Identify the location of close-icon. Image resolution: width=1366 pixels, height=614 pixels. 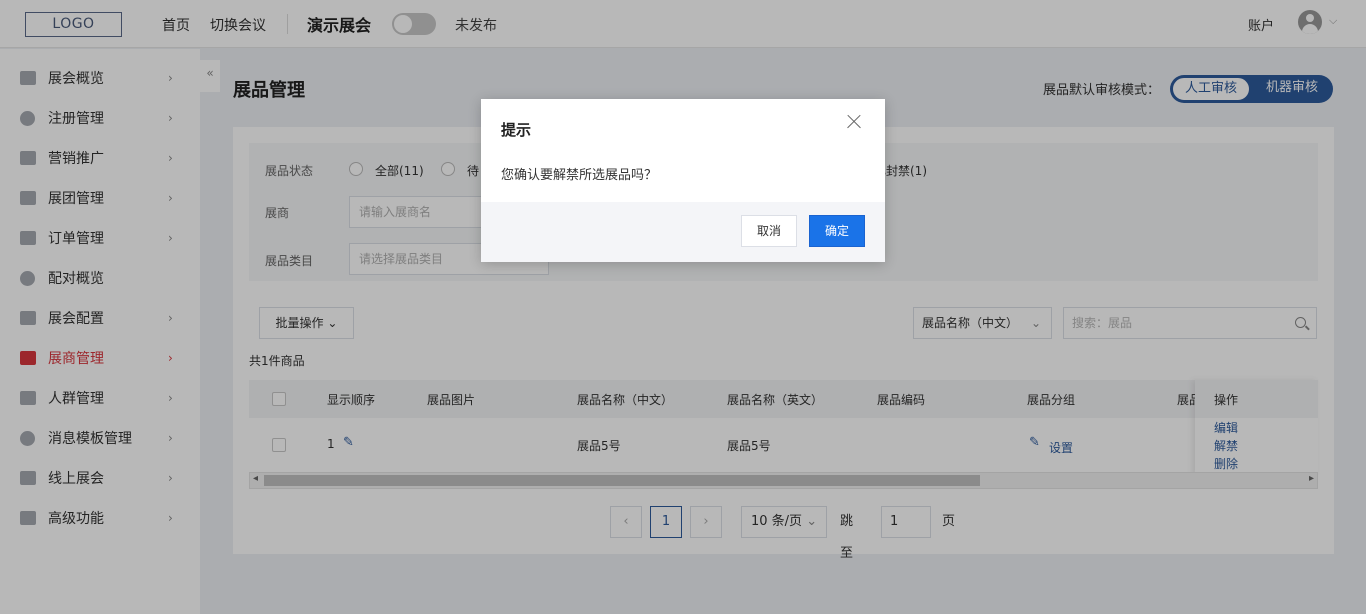
(854, 122).